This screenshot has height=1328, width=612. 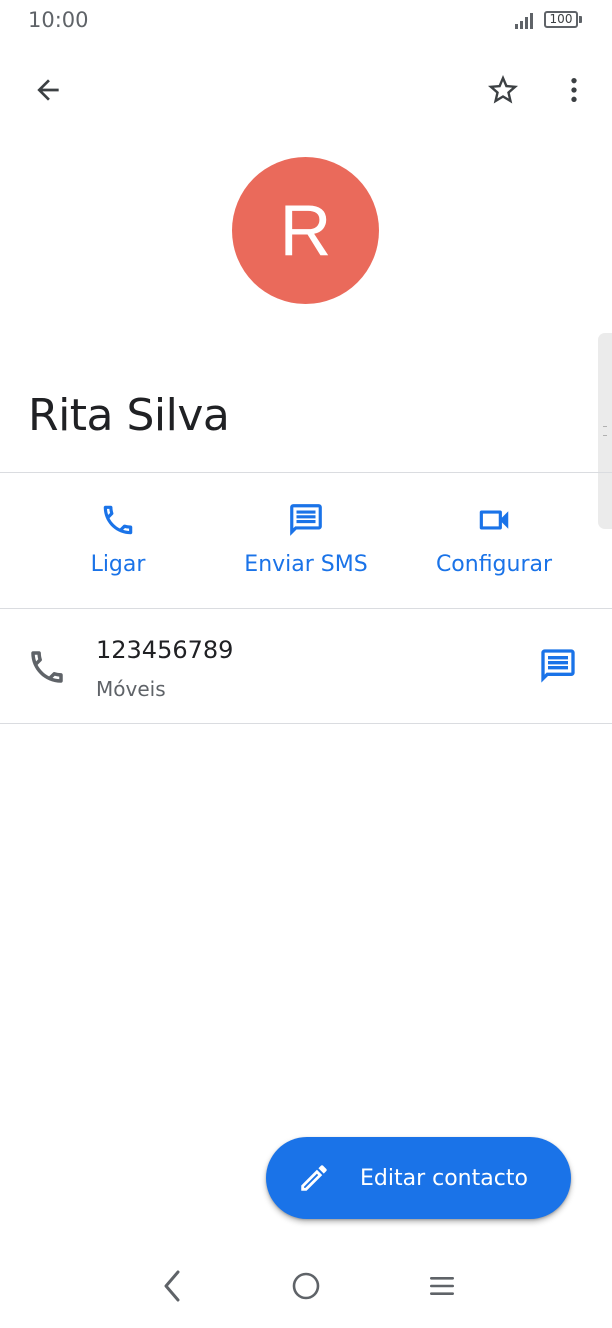 I want to click on scrollbar-grip-icon, so click(x=605, y=431).